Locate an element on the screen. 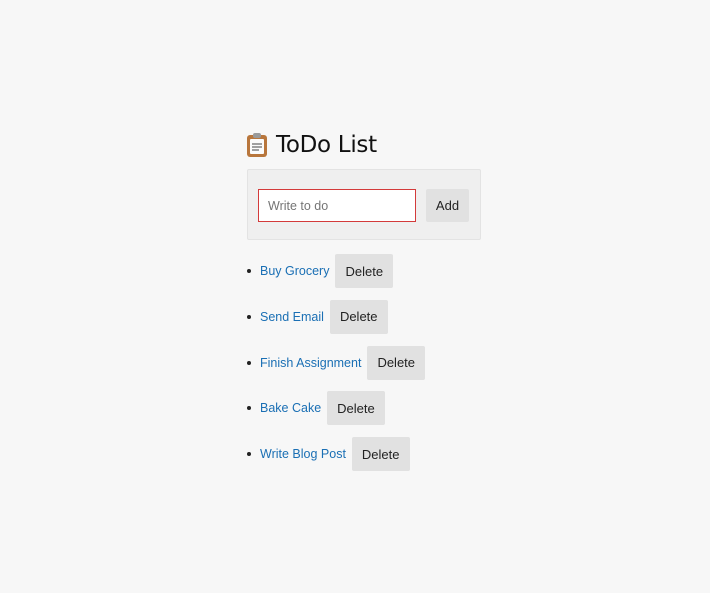  todo-item: Buy Grocery Delete is located at coordinates (336, 271).